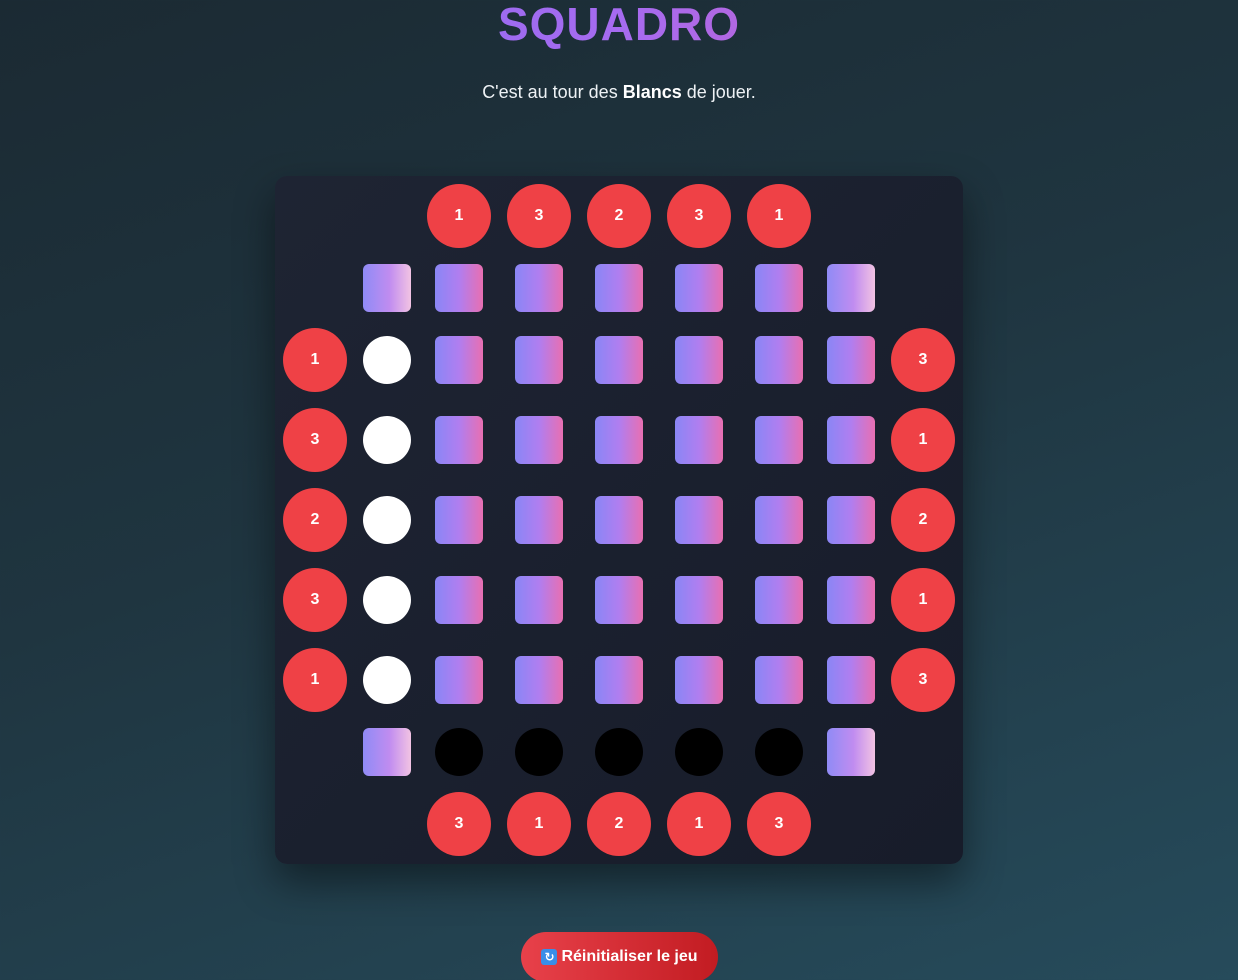 This screenshot has width=1238, height=980. Describe the element at coordinates (652, 92) in the screenshot. I see `current-player: Blancs` at that location.